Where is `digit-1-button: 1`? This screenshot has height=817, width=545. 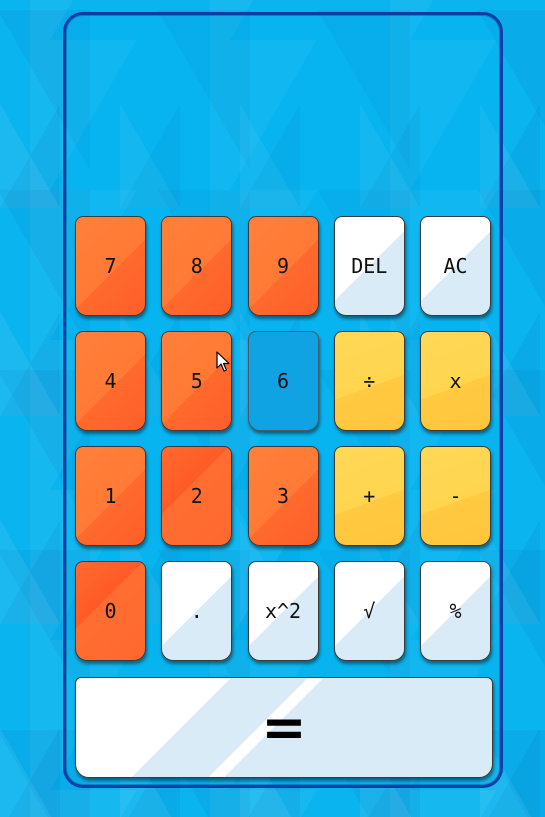
digit-1-button: 1 is located at coordinates (110, 496).